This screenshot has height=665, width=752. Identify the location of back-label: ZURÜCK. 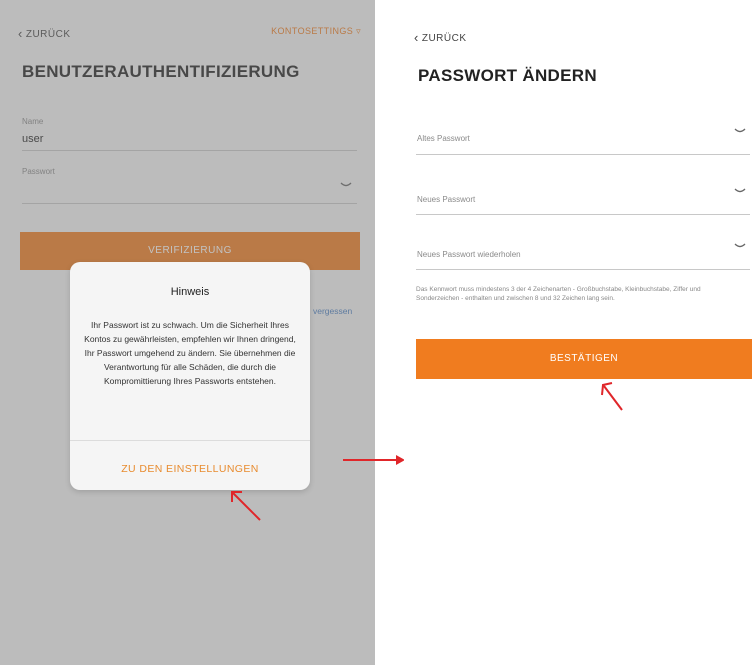
(444, 38).